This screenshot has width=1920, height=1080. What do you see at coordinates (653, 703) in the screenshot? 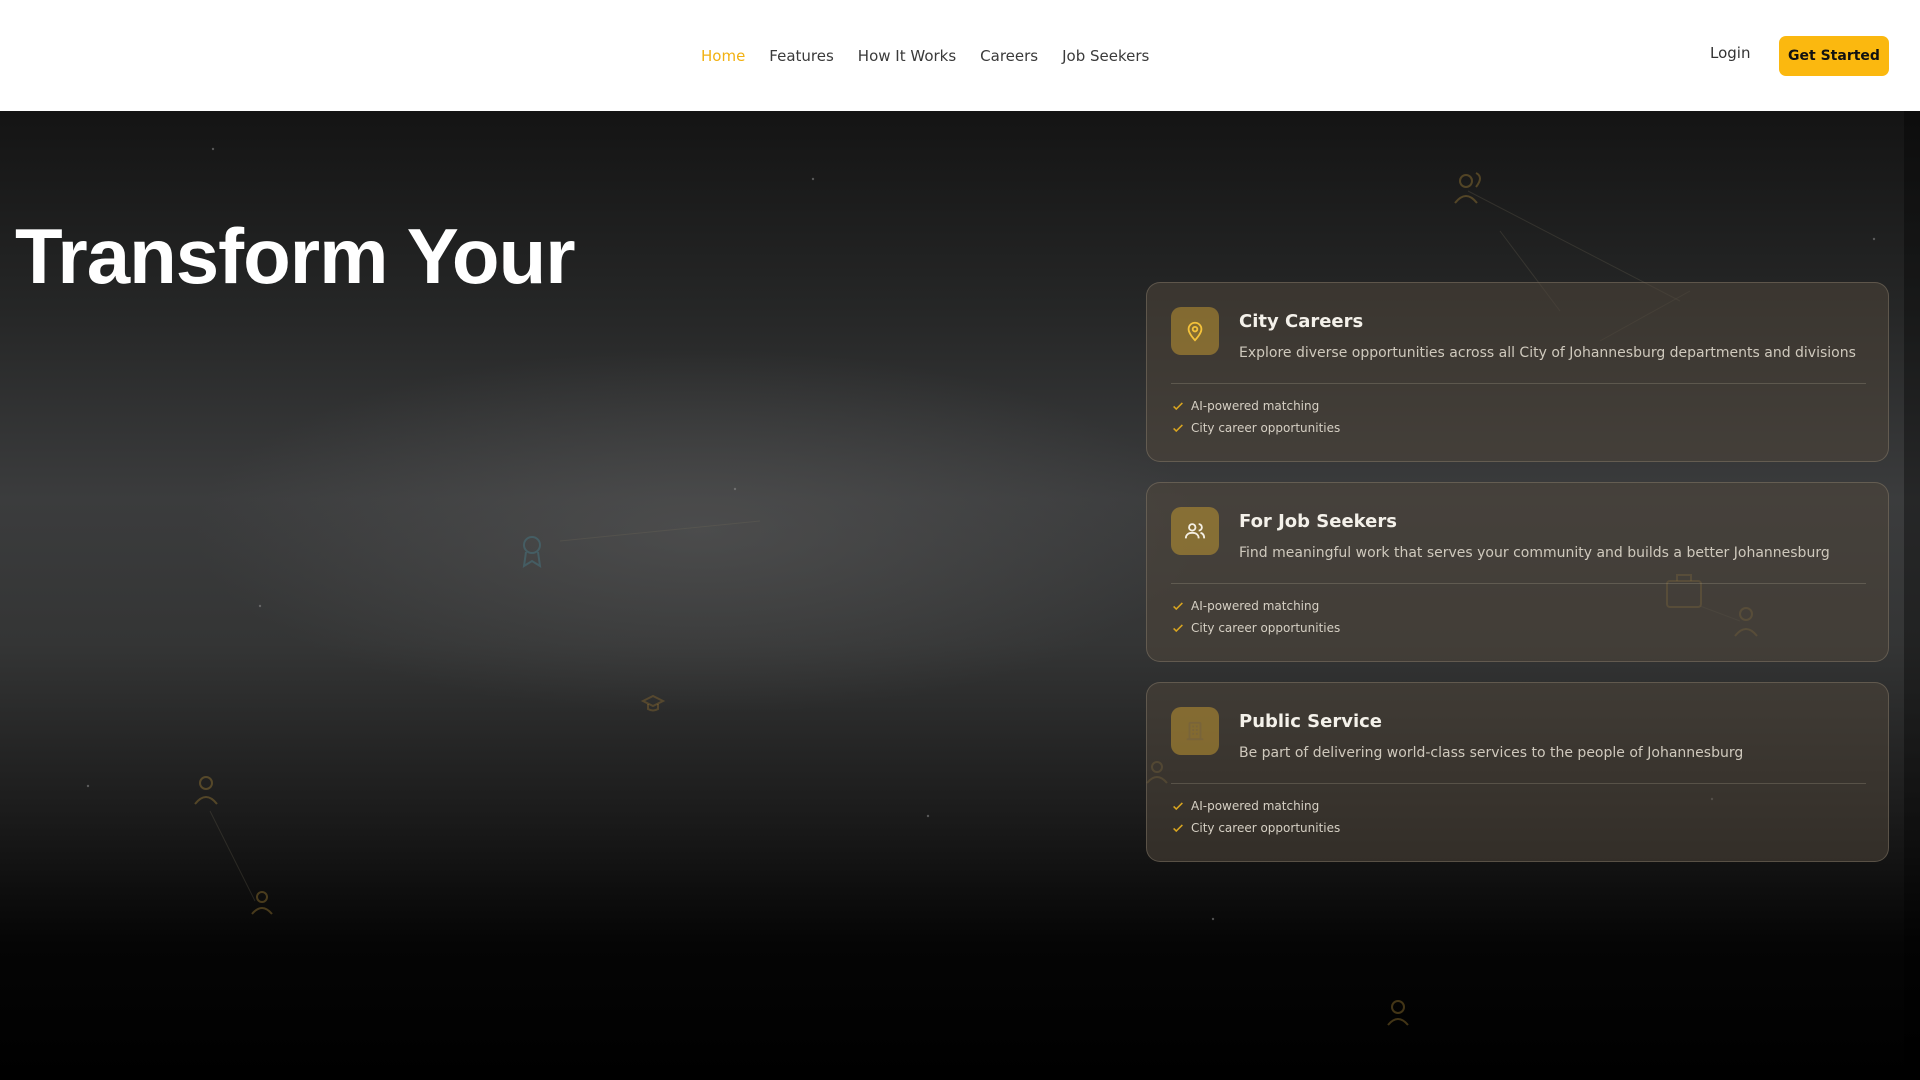
I see `graduation-cap-icon` at bounding box center [653, 703].